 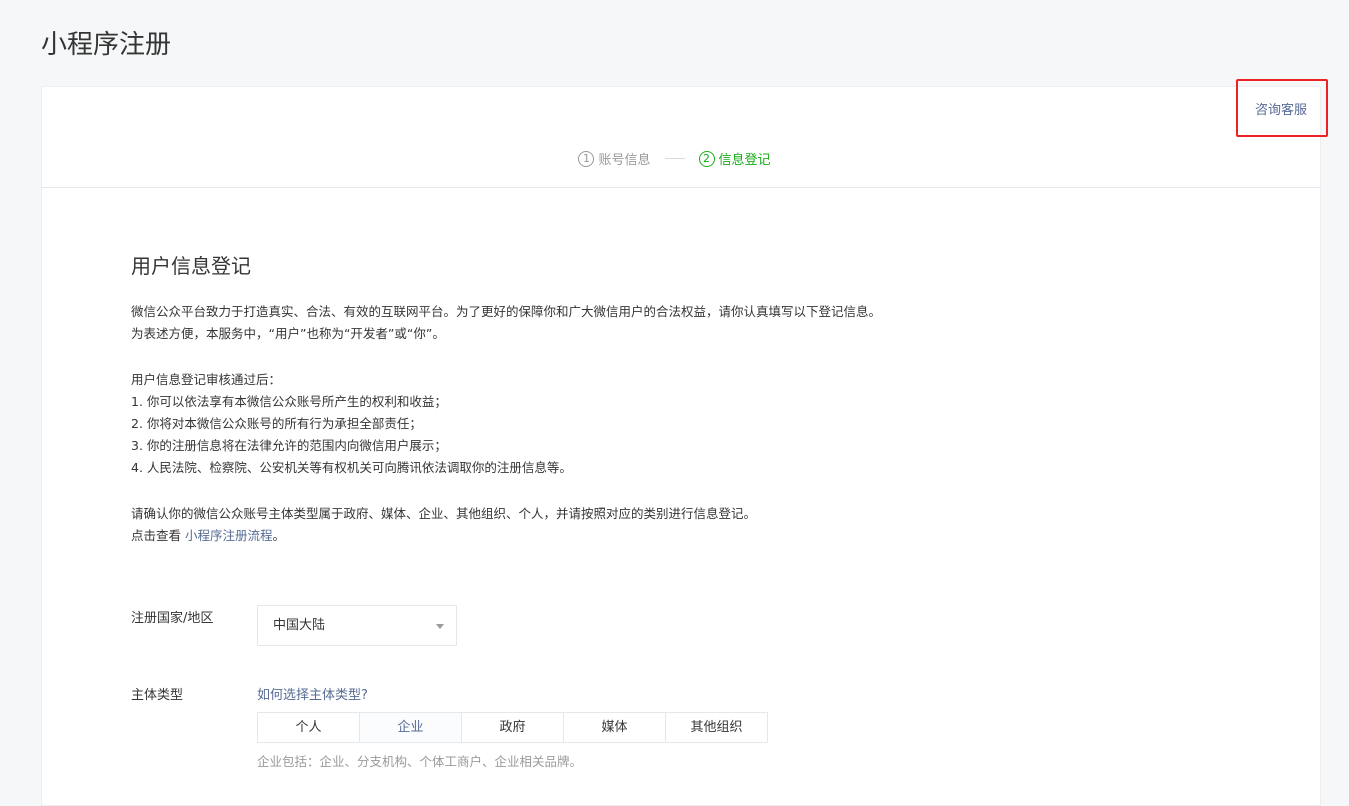 I want to click on step-connector, so click(x=674, y=158).